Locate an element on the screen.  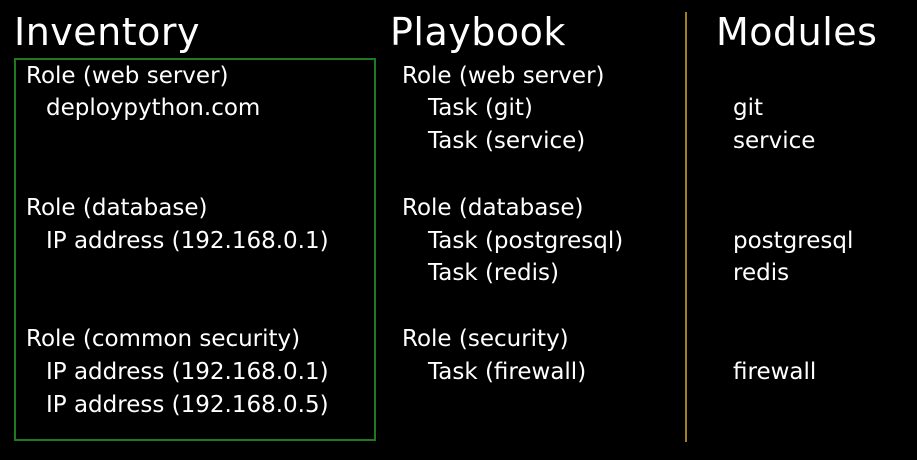
playbook-task: Task (service) is located at coordinates (507, 141).